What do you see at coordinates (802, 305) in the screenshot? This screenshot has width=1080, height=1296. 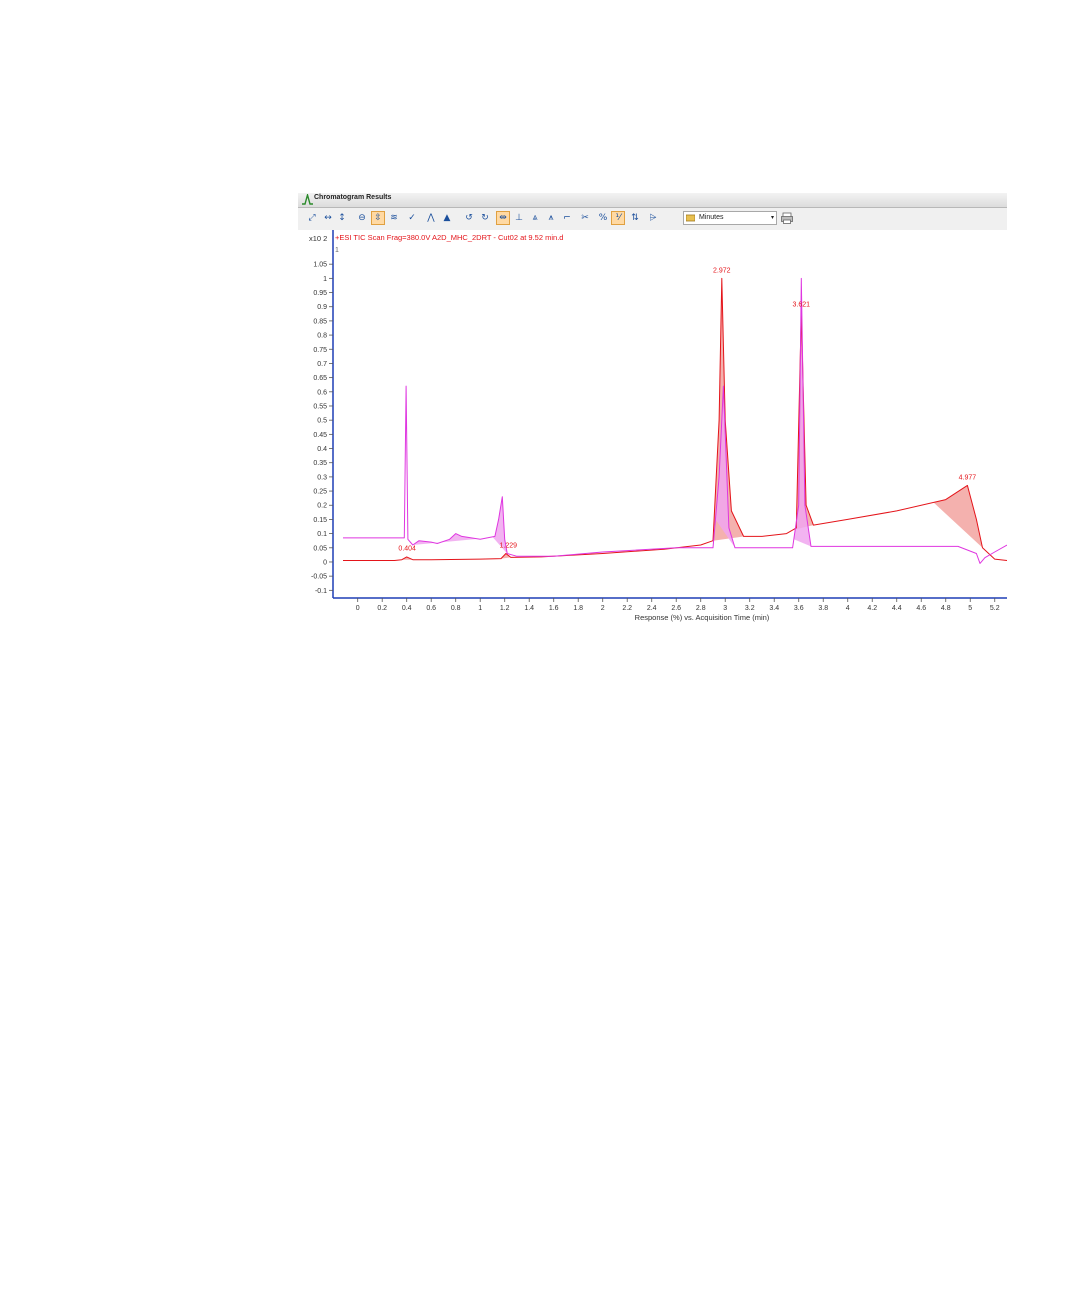 I see `peak-label: 3.621` at bounding box center [802, 305].